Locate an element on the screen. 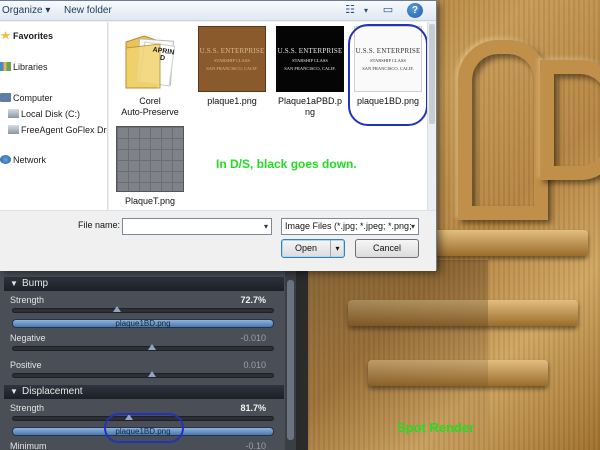 The width and height of the screenshot is (600, 450). bump-header-label: Bump is located at coordinates (35, 283).